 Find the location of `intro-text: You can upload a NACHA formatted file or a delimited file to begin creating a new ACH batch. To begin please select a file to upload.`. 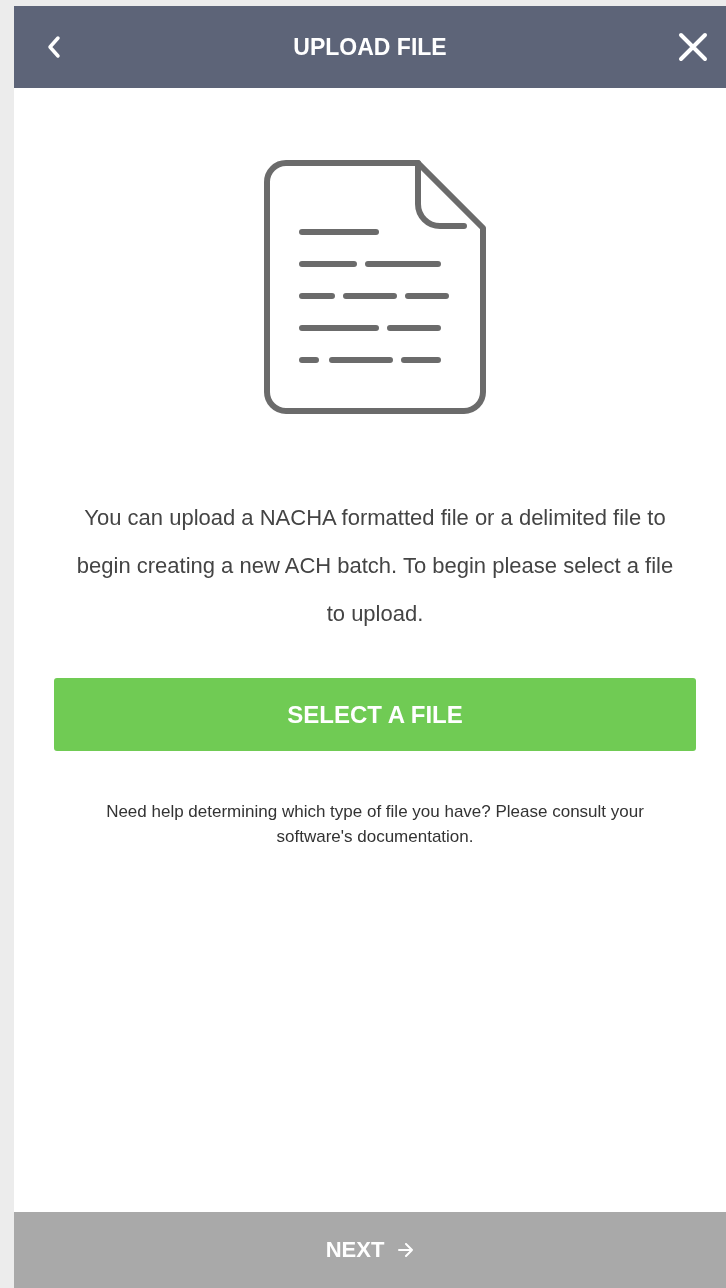

intro-text: You can upload a NACHA formatted file or a delimited file to begin creating a new ACH batch. To begin please select a file to upload. is located at coordinates (375, 566).